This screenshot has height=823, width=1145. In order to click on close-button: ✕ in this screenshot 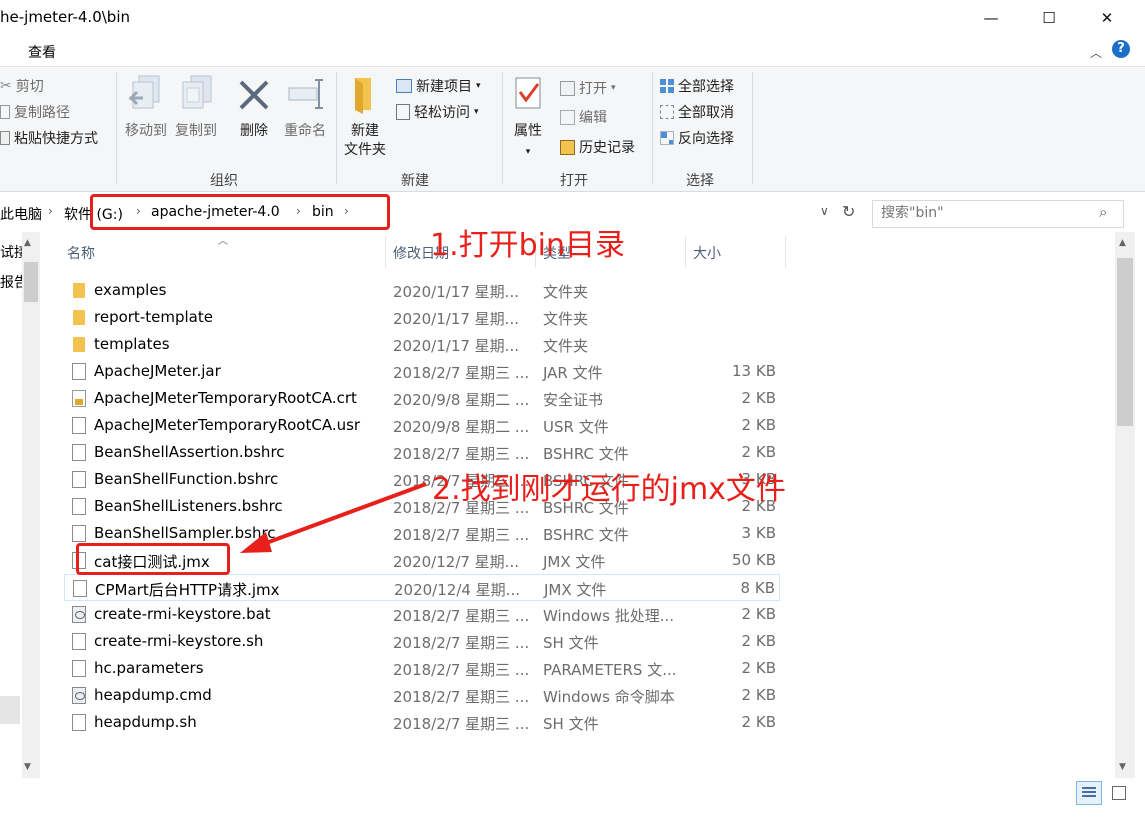, I will do `click(1107, 18)`.